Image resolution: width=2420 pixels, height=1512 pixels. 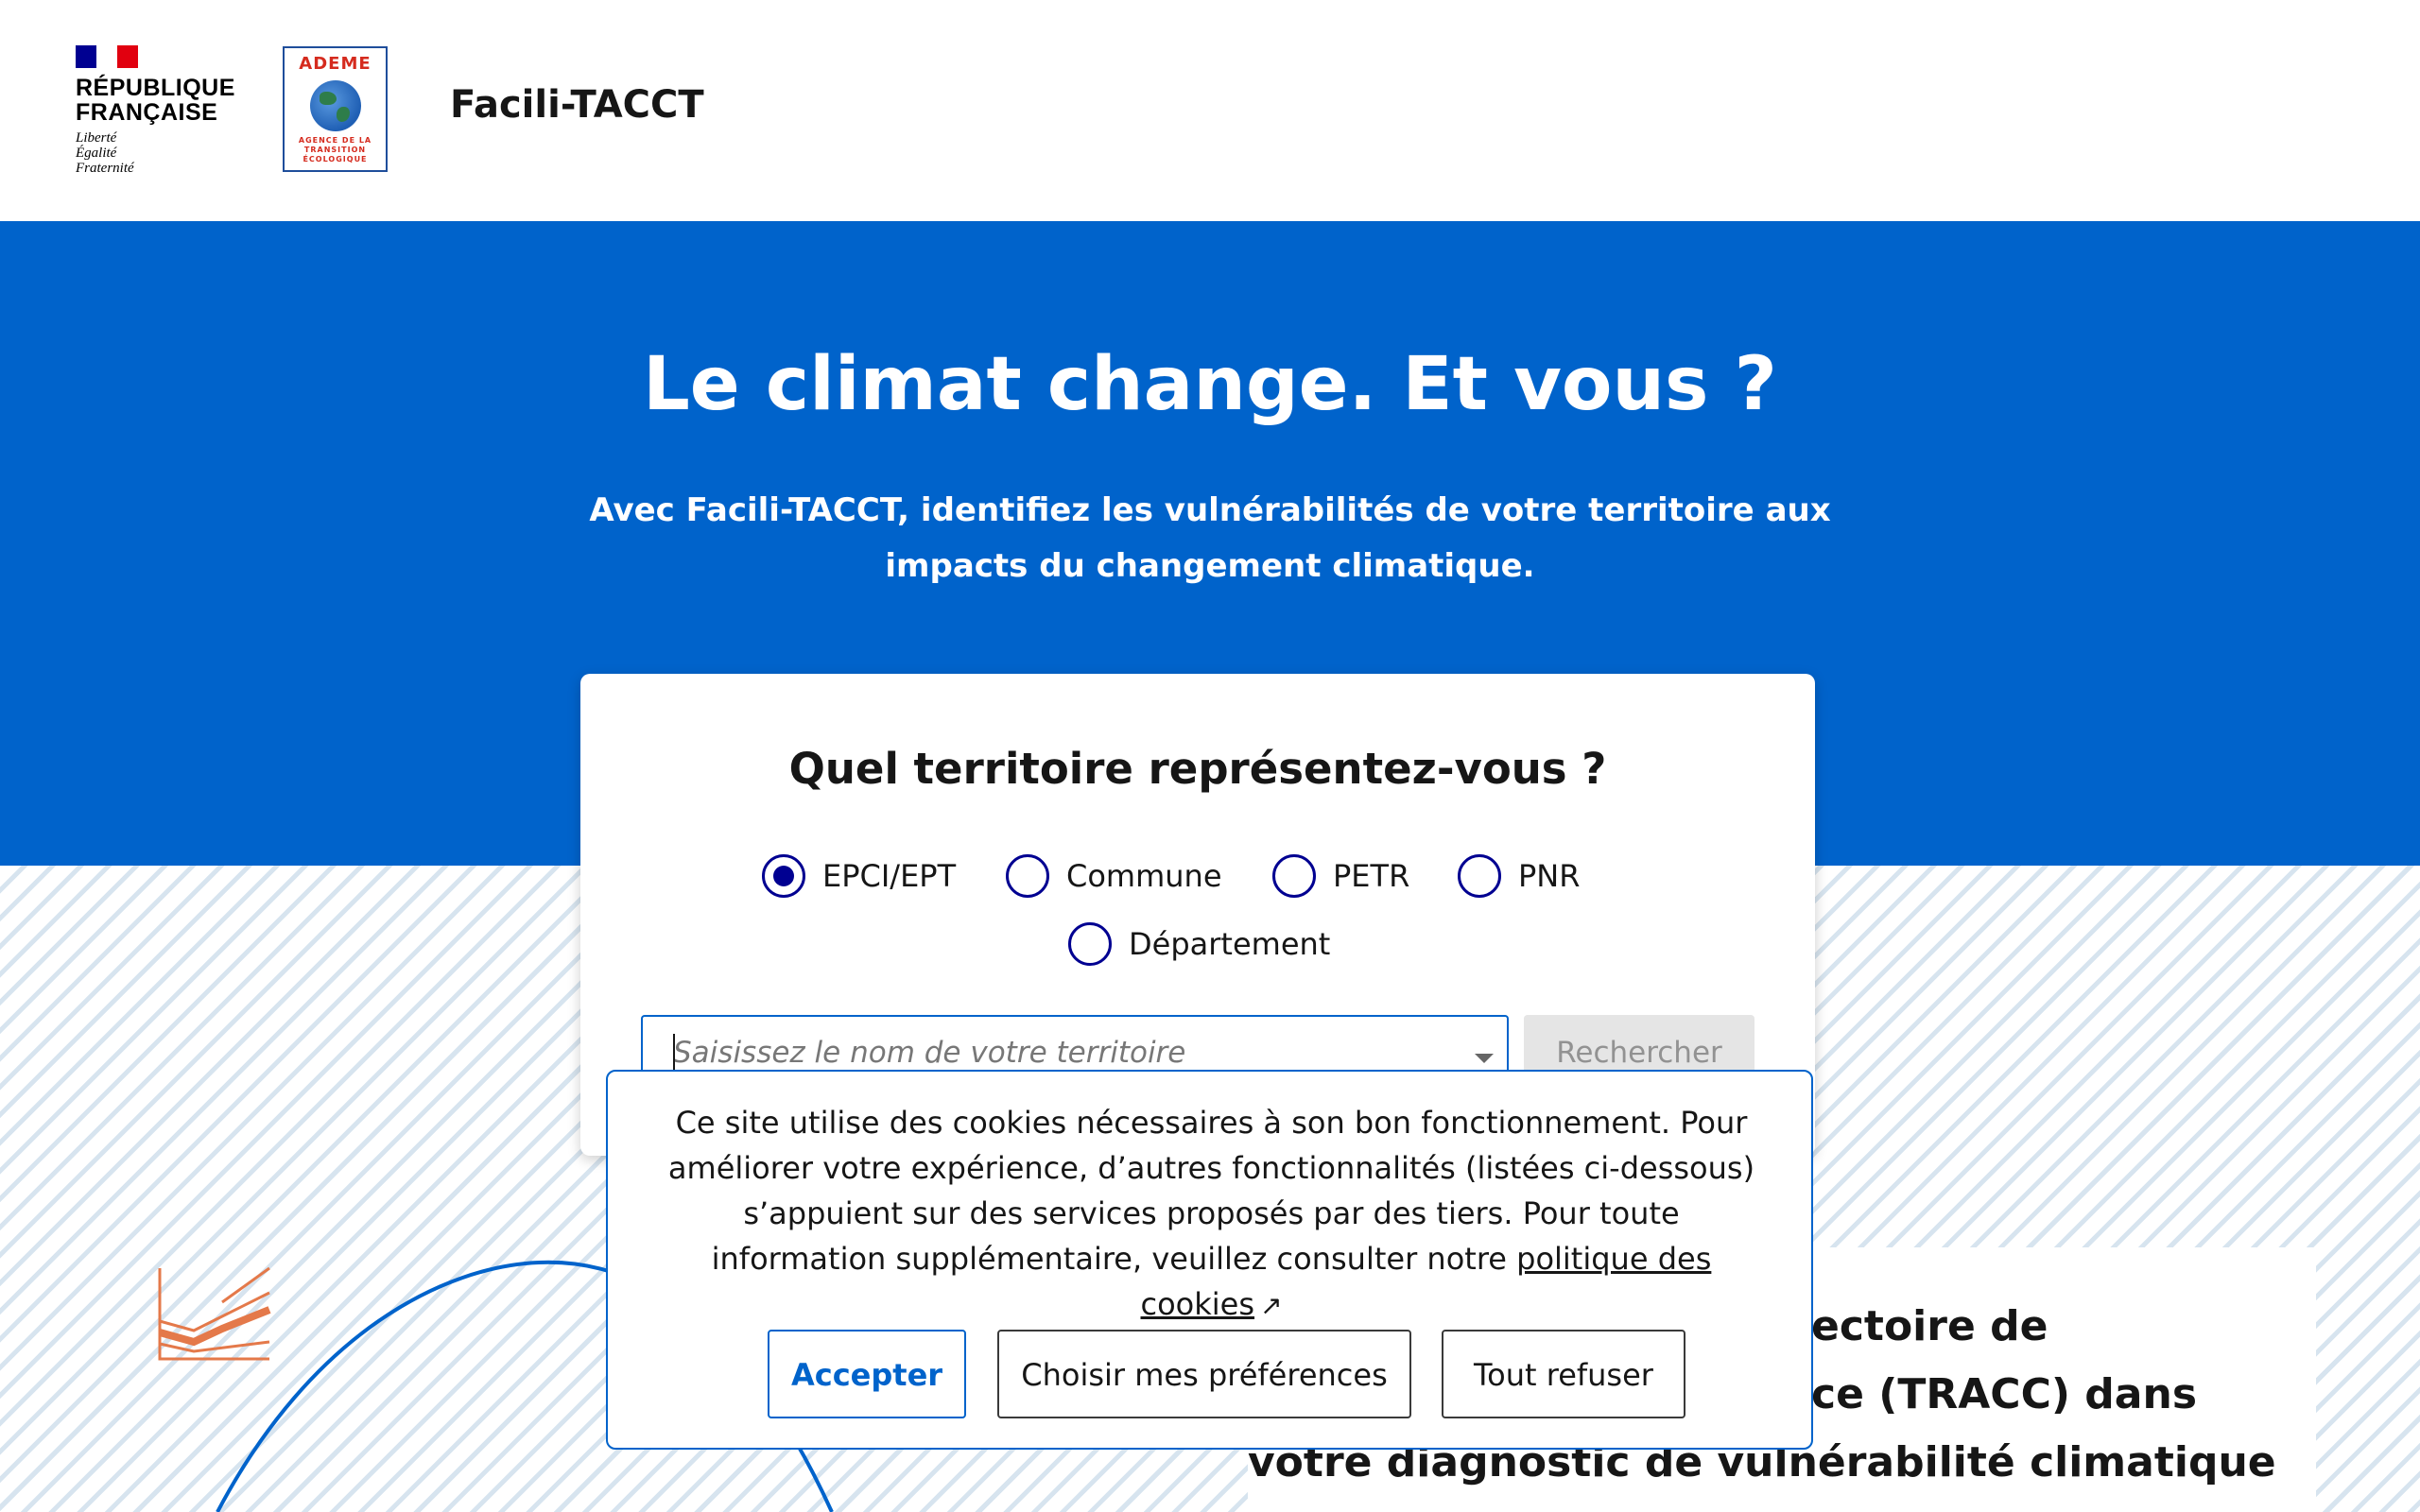 I want to click on republic-motto: Liberté Égalité Fraternité, so click(x=105, y=153).